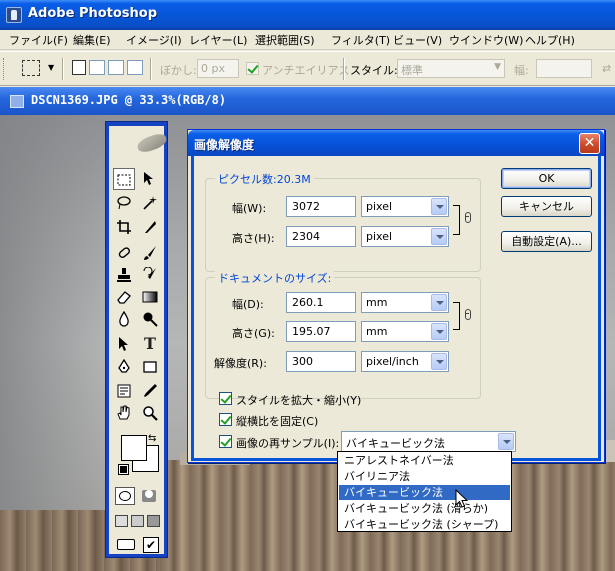 The image size is (615, 571). What do you see at coordinates (31, 68) in the screenshot?
I see `marquee-preset-icon` at bounding box center [31, 68].